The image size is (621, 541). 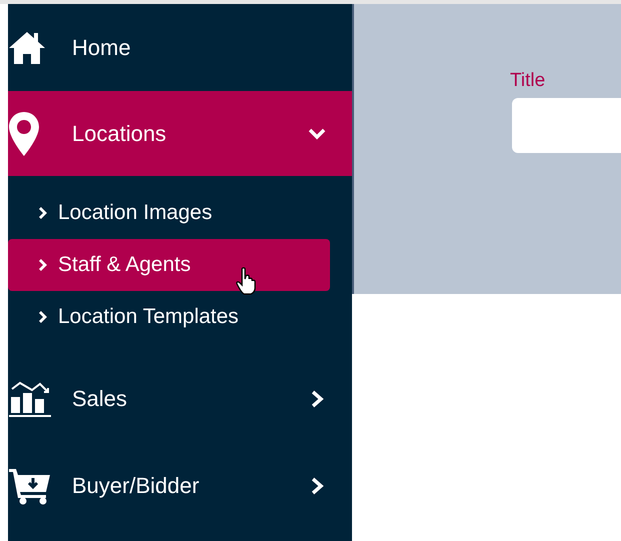 I want to click on hand-cursor-icon, so click(x=247, y=281).